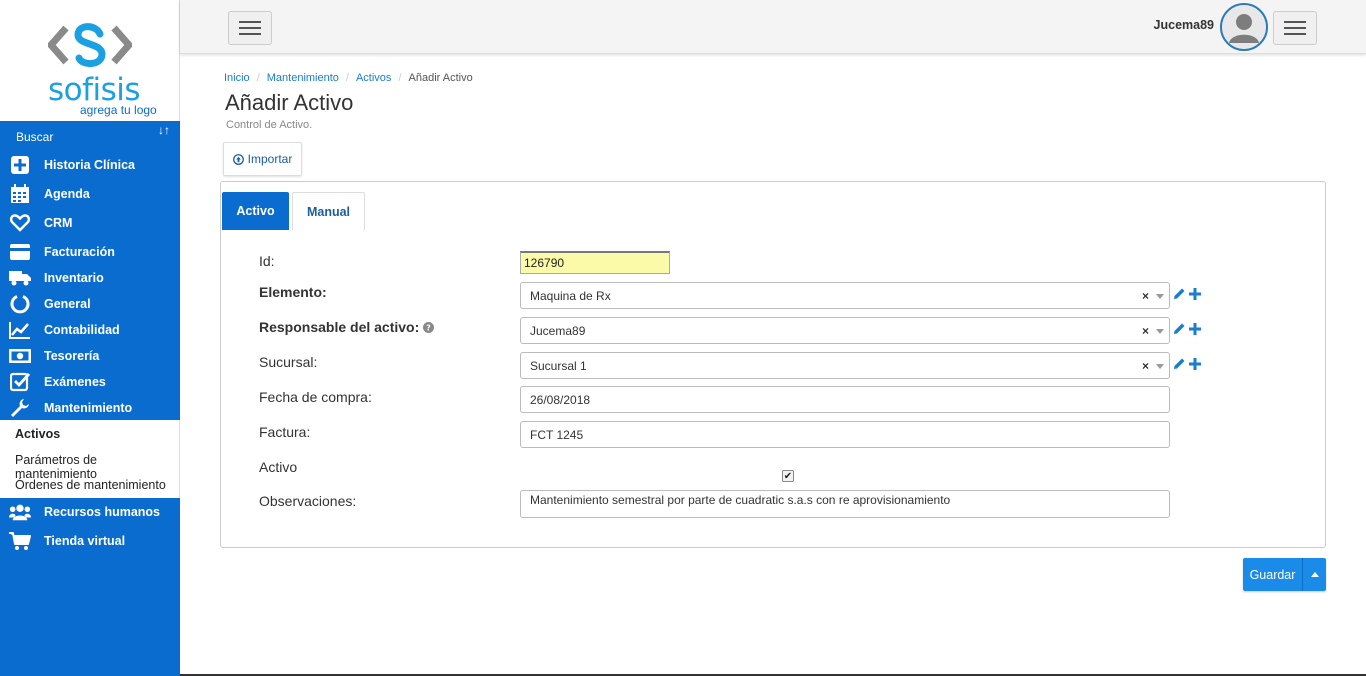 This screenshot has width=1366, height=676. I want to click on elemento-actions, so click(1187, 293).